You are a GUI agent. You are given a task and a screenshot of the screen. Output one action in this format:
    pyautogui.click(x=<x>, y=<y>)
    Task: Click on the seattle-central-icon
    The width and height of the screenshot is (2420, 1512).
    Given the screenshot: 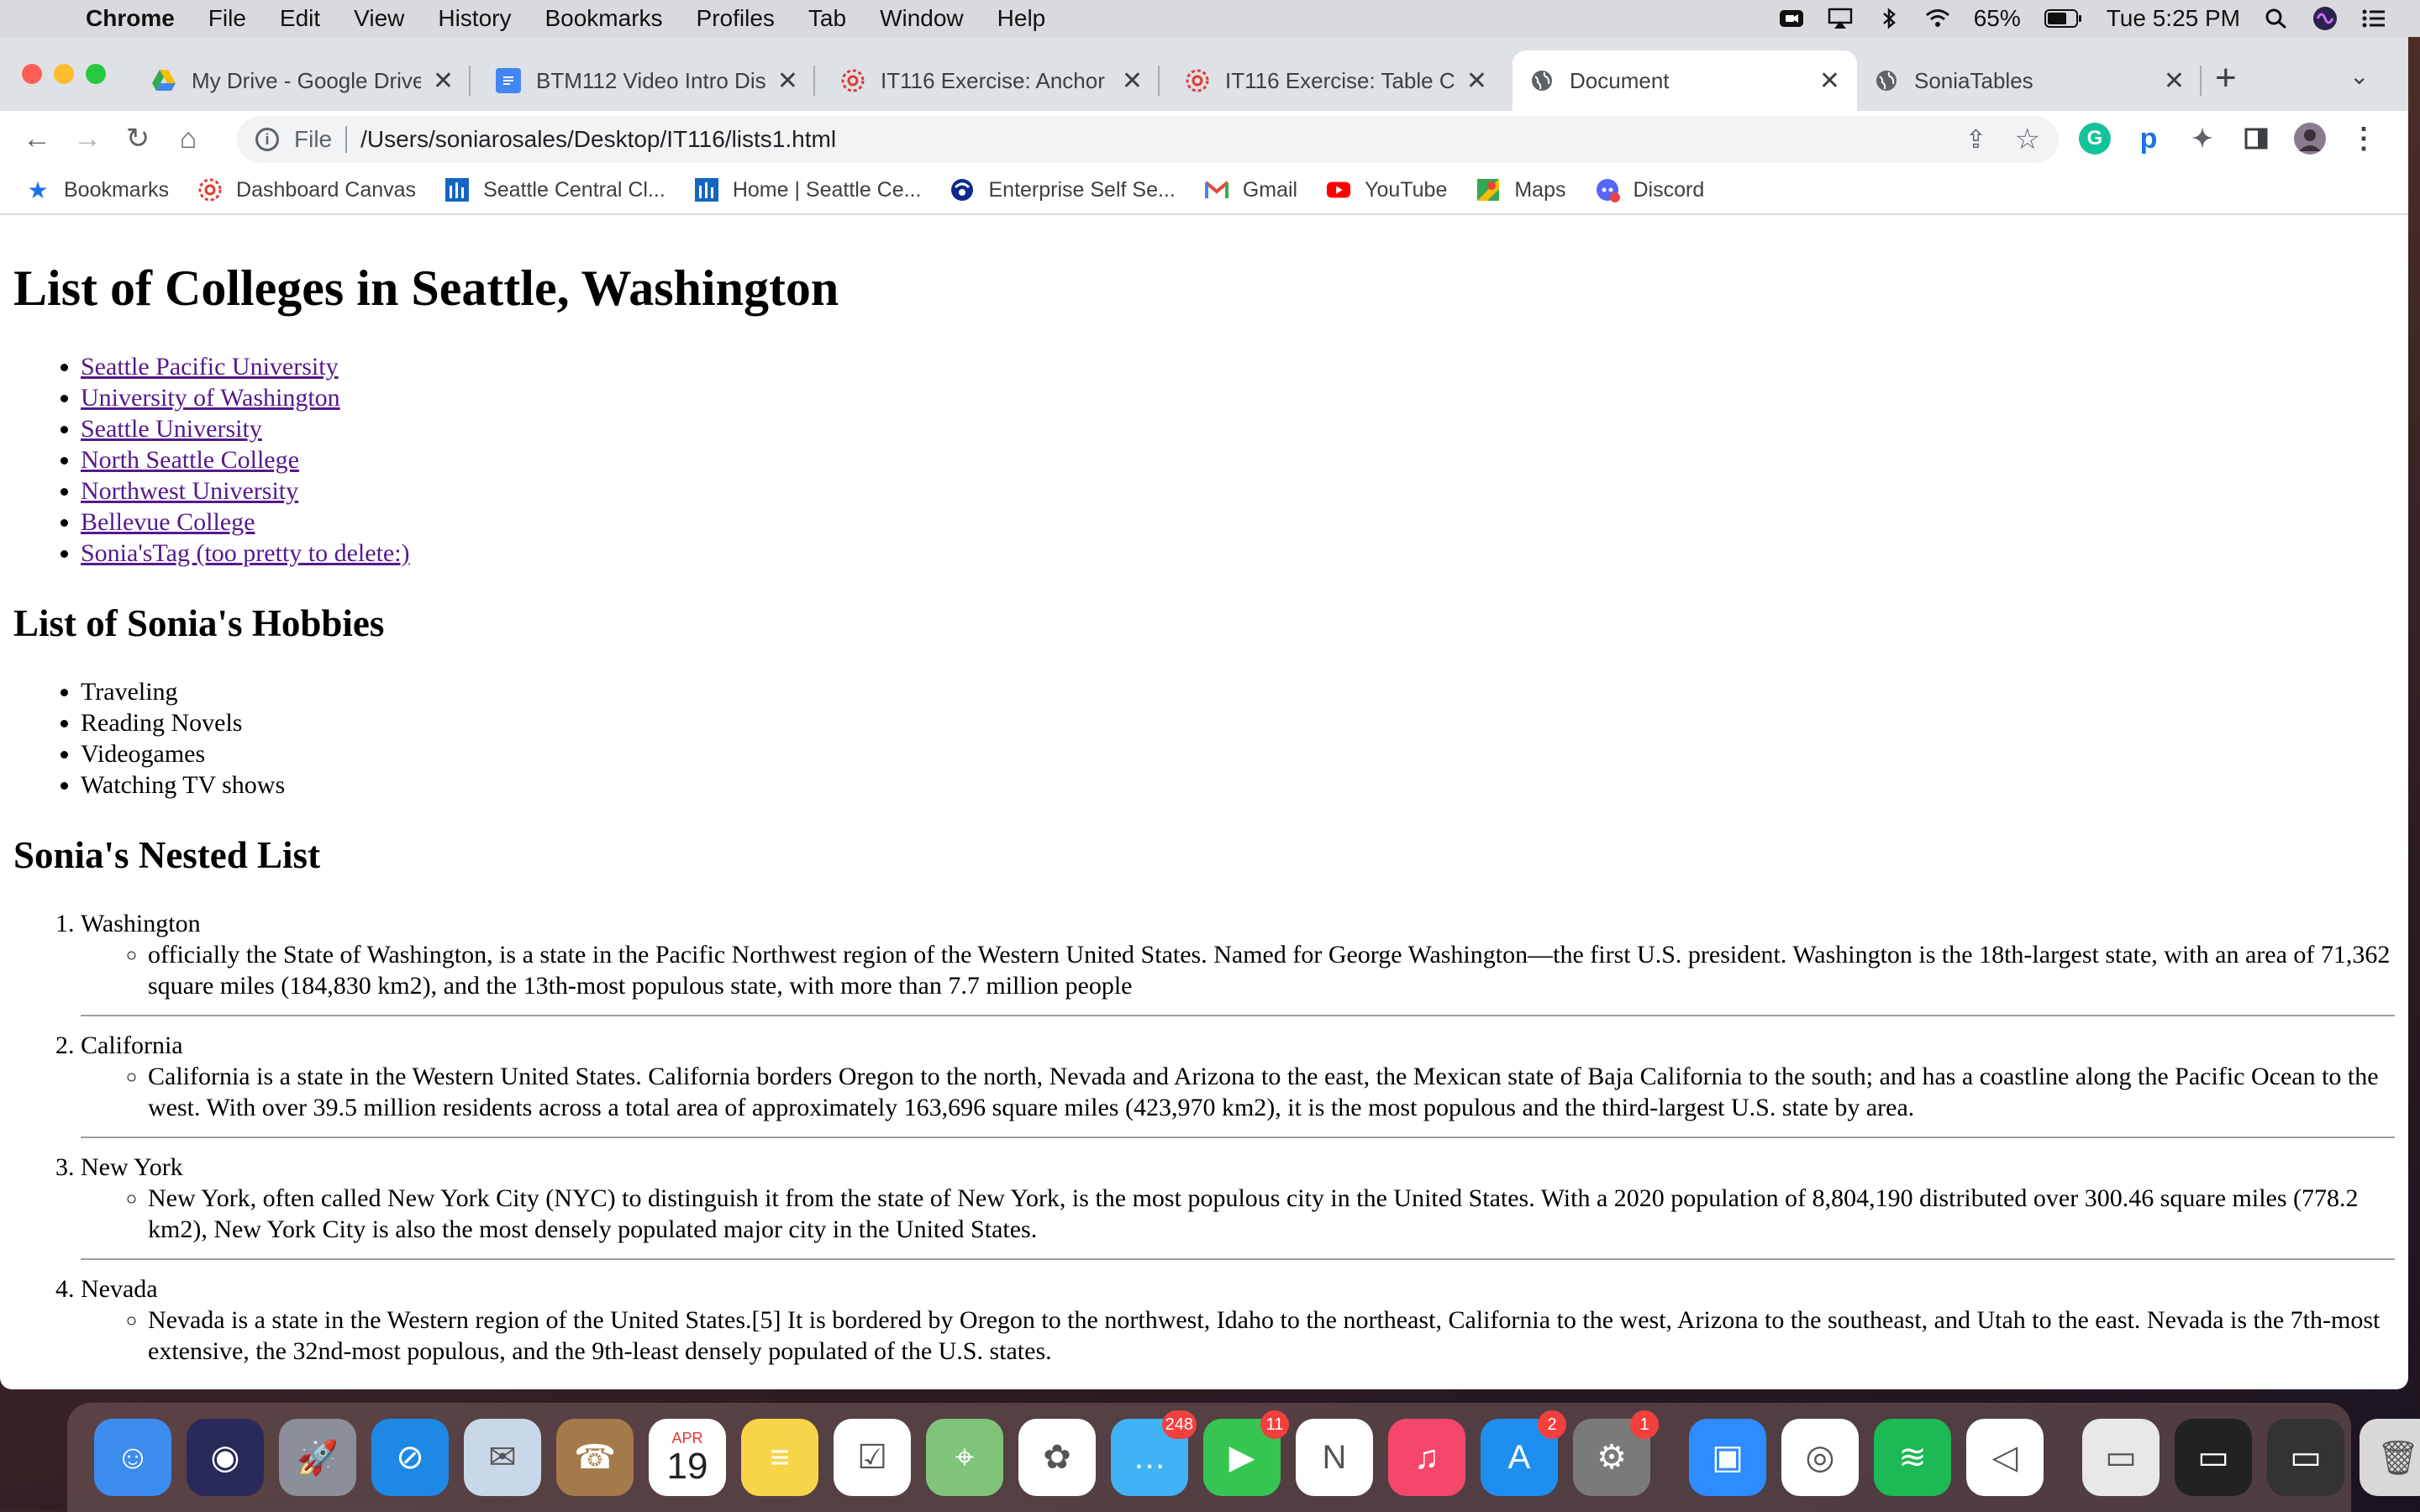 What is the action you would take?
    pyautogui.click(x=457, y=189)
    